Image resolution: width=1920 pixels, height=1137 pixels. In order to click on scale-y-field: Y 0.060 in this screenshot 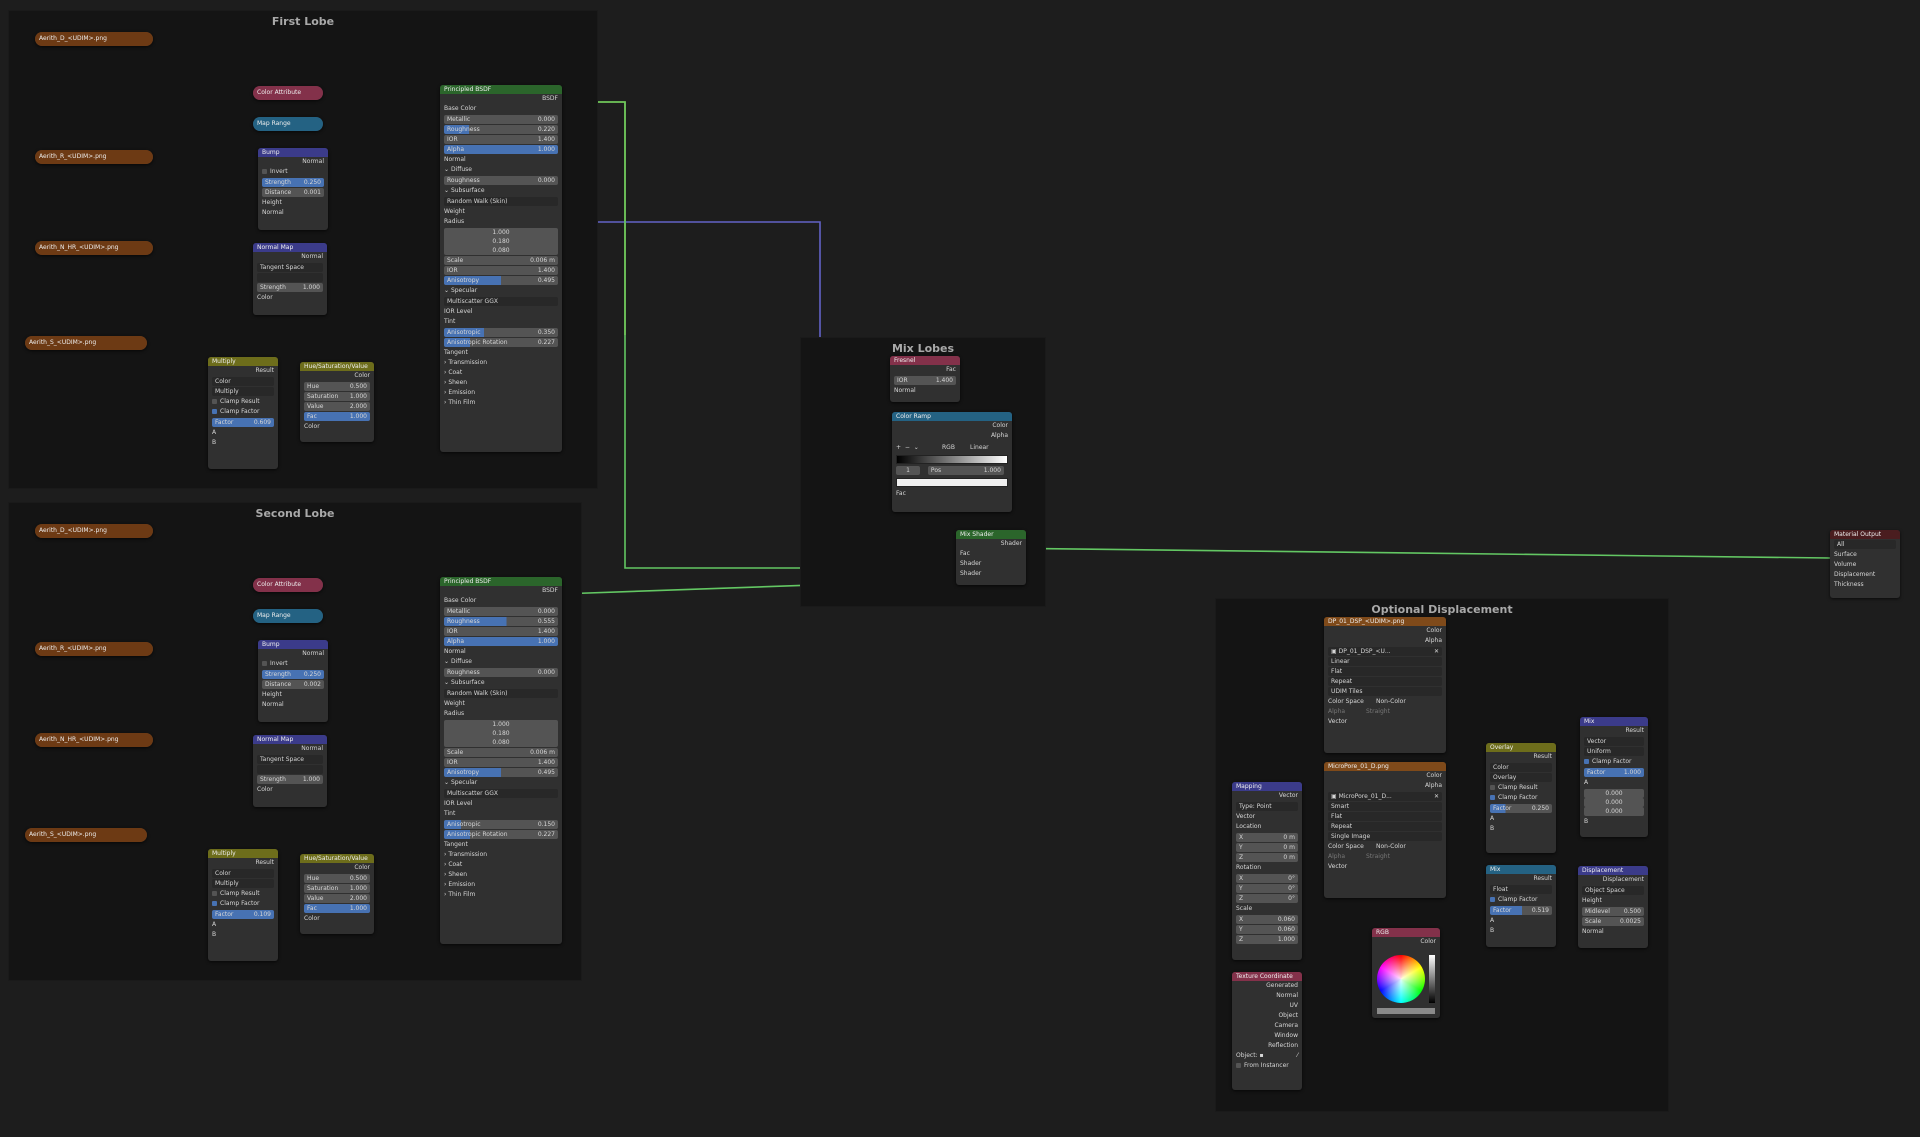, I will do `click(1267, 929)`.